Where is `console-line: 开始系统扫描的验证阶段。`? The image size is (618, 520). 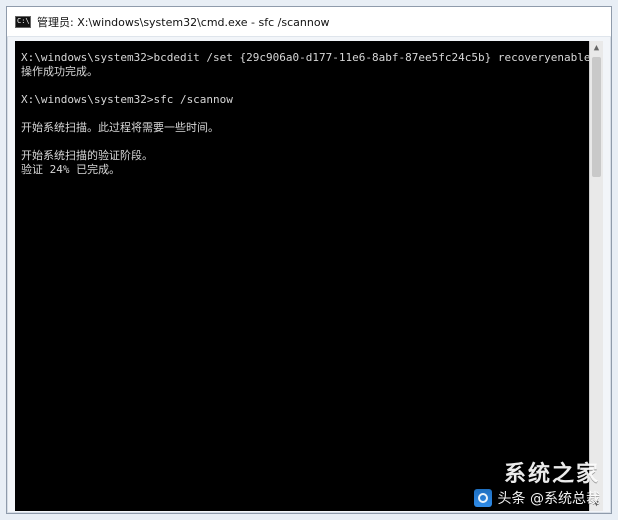 console-line: 开始系统扫描的验证阶段。 is located at coordinates (87, 155).